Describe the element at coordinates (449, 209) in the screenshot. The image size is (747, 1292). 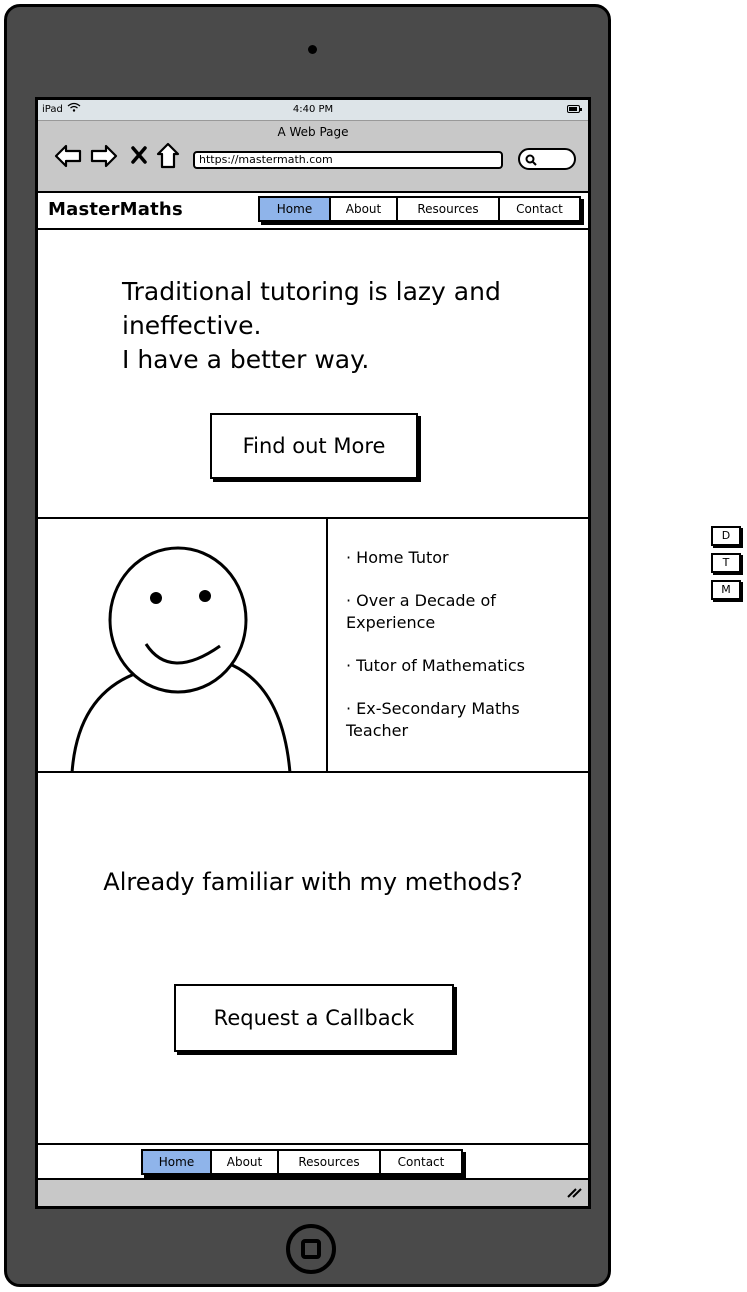
I see `tab-resources: Resources` at that location.